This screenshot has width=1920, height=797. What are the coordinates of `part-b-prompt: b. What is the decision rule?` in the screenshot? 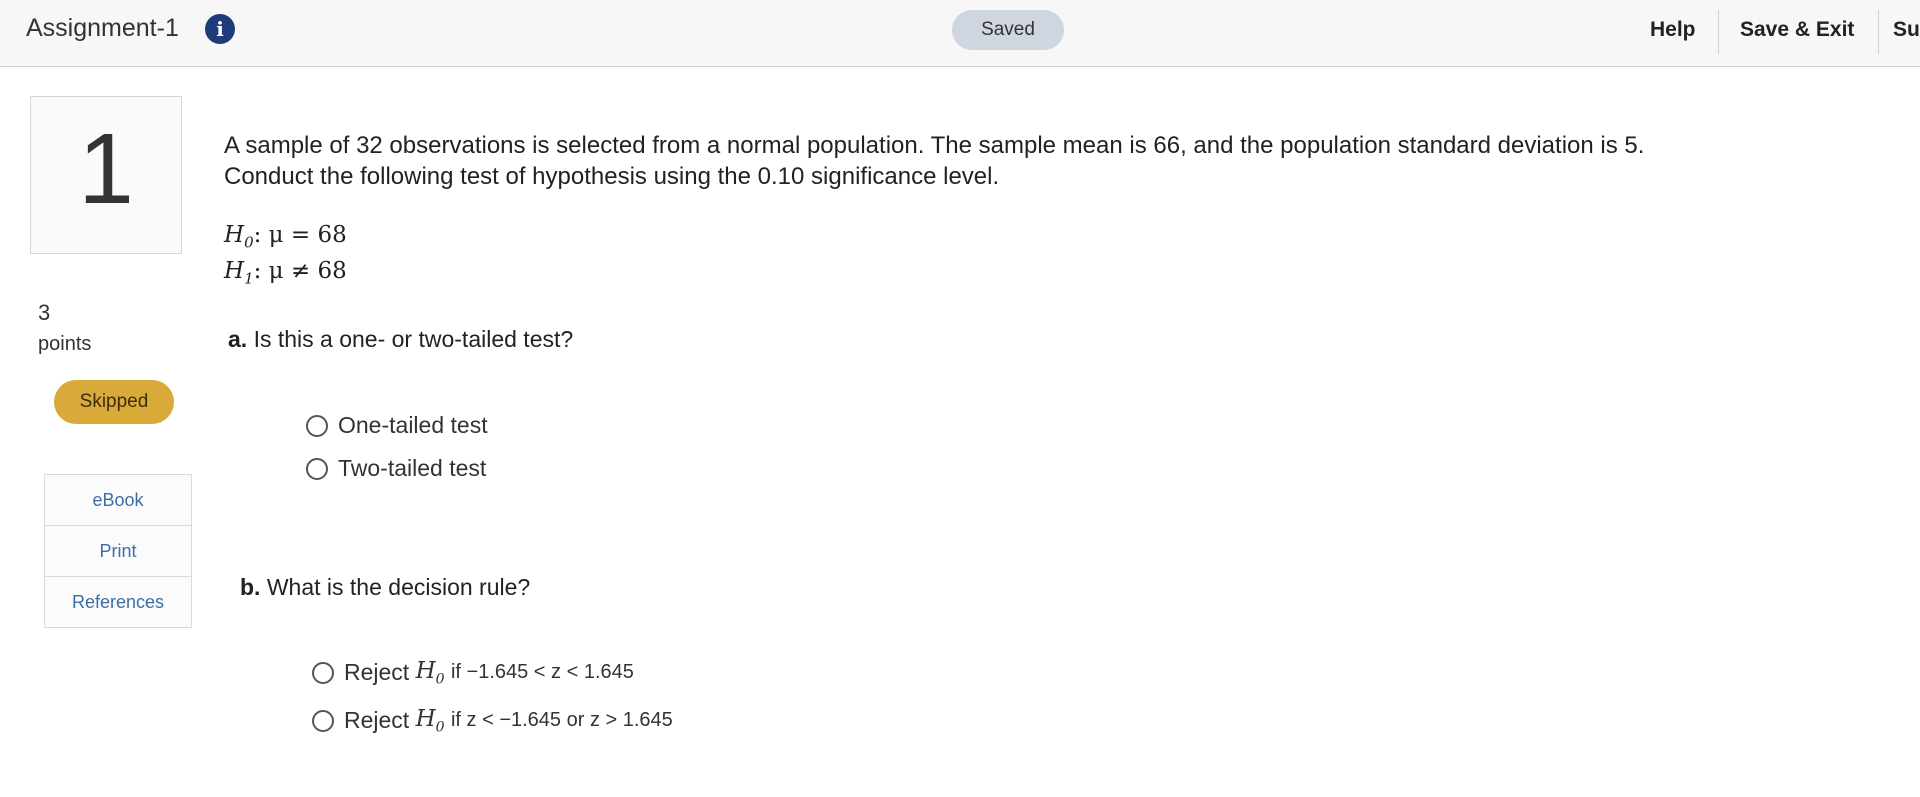 It's located at (385, 587).